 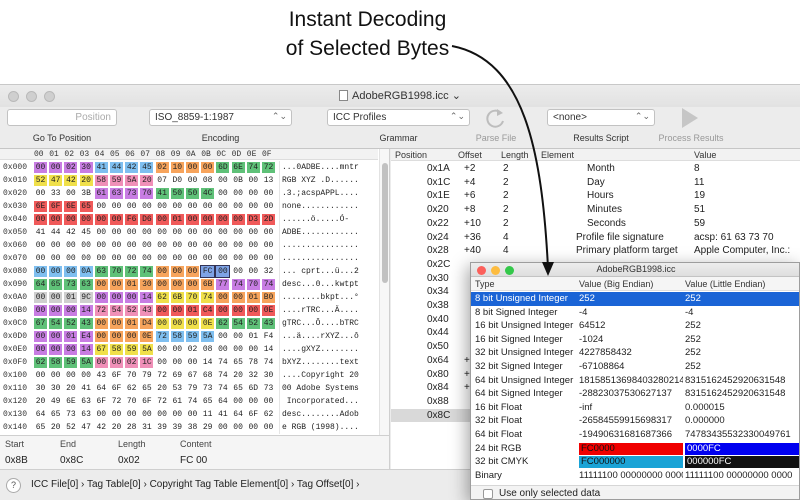 What do you see at coordinates (162, 180) in the screenshot?
I see `hex-byte: 07` at bounding box center [162, 180].